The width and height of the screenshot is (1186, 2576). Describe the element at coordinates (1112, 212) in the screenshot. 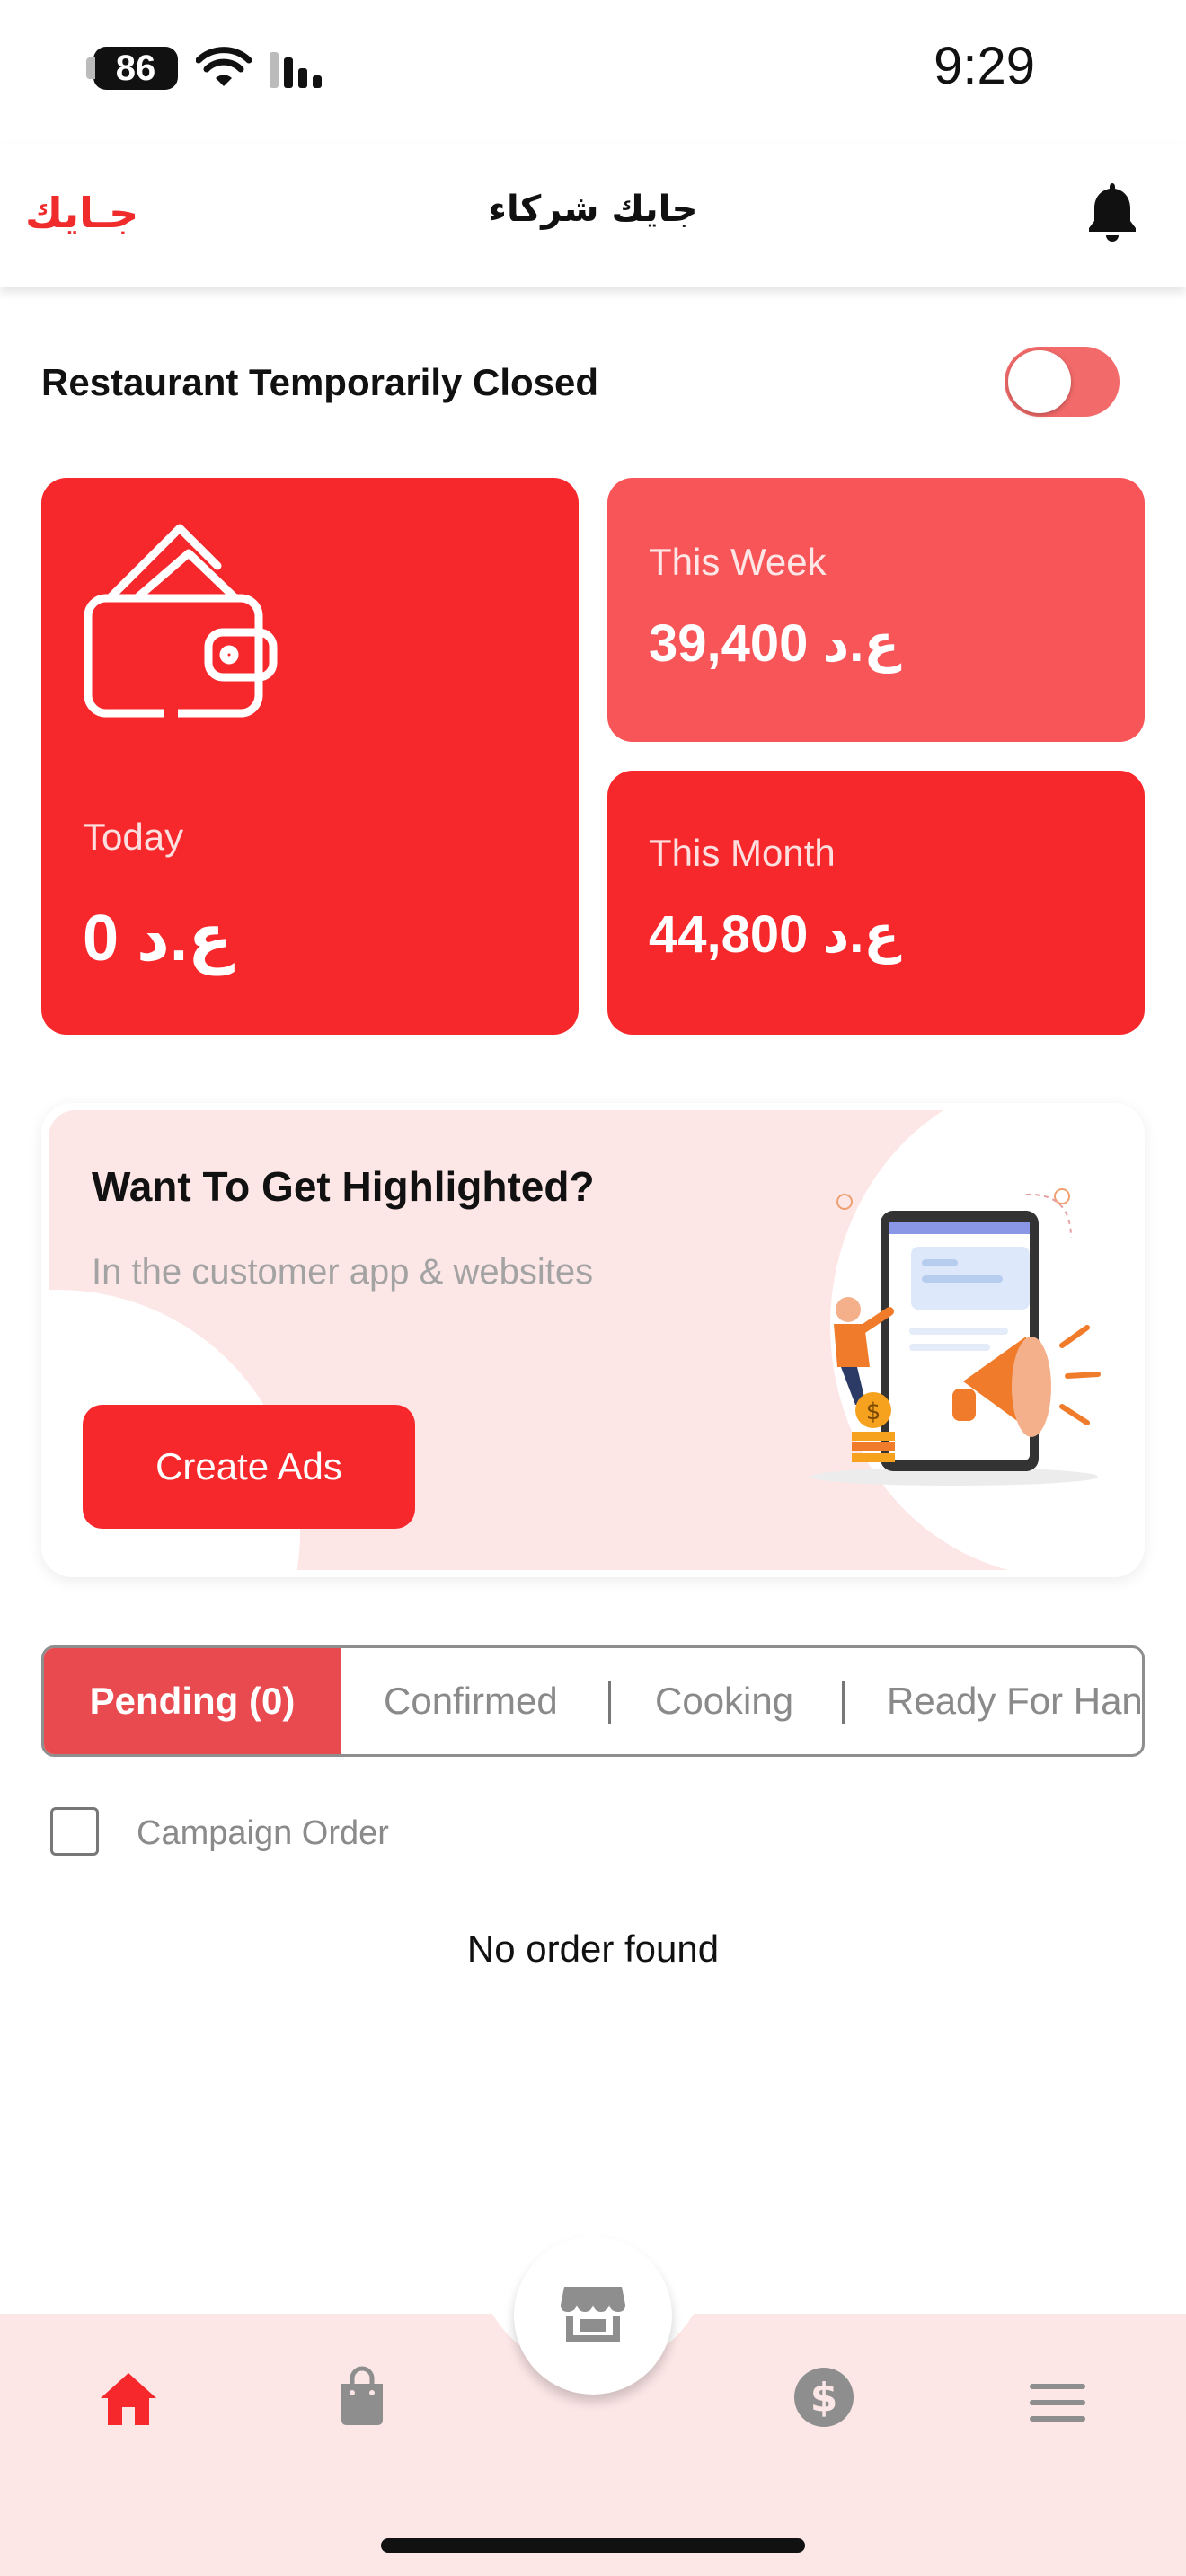

I see `bell-icon` at that location.